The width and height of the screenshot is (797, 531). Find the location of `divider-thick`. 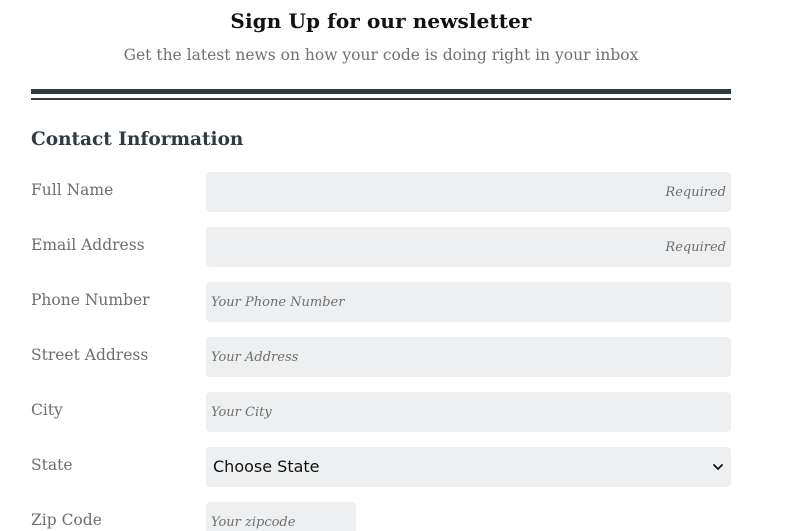

divider-thick is located at coordinates (381, 91).